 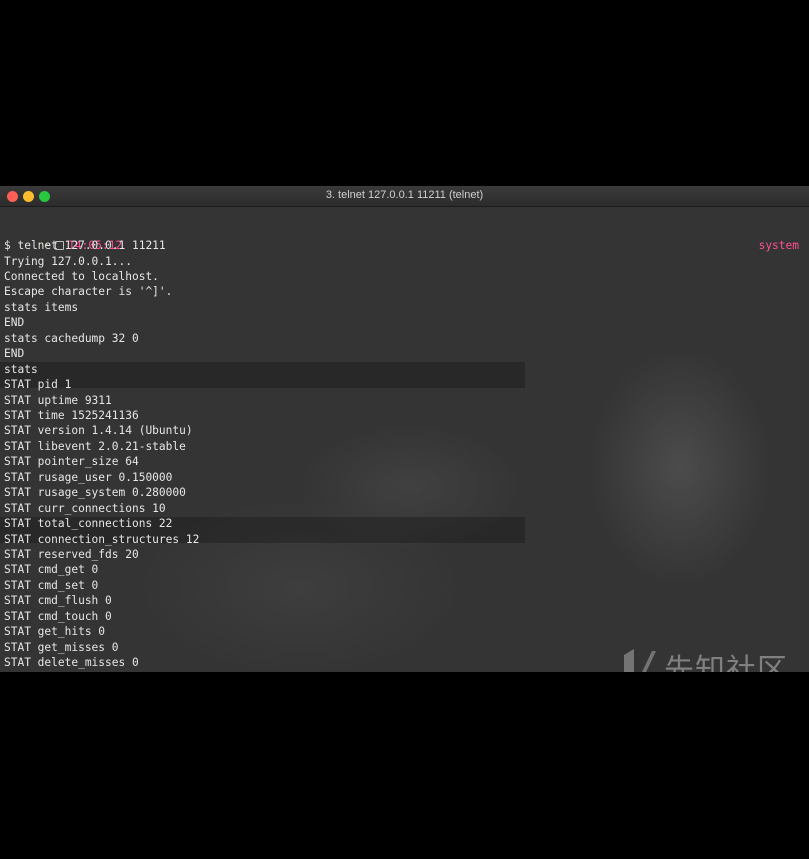 What do you see at coordinates (778, 245) in the screenshot?
I see `right-prompt-label: system` at bounding box center [778, 245].